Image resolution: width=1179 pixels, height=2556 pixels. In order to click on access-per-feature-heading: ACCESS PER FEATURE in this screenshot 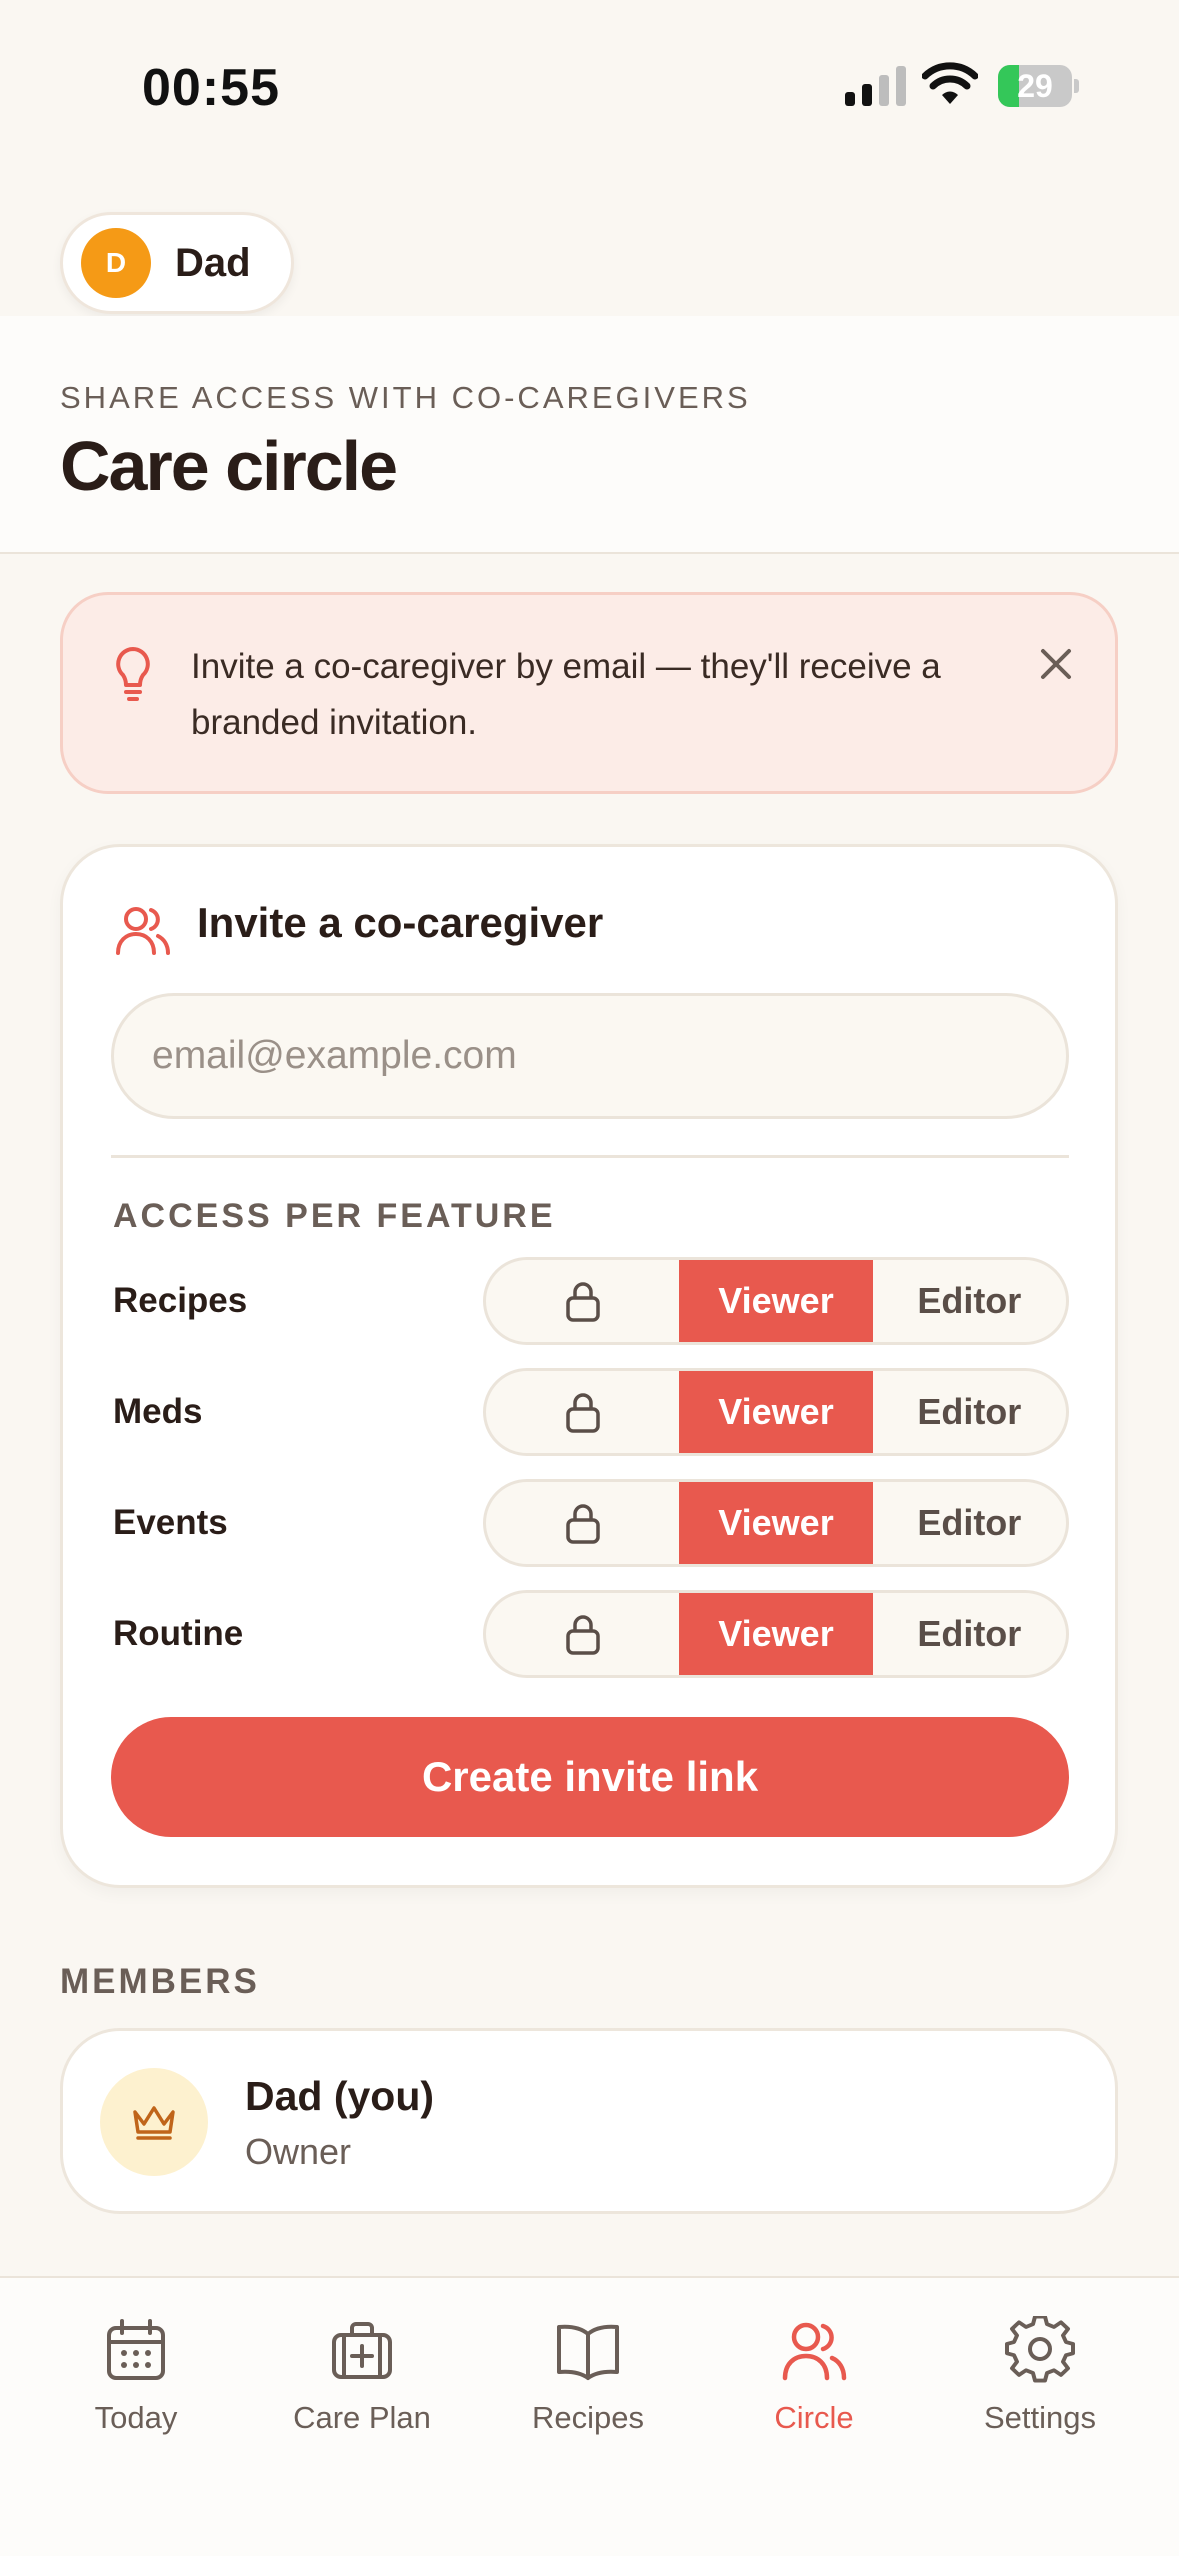, I will do `click(334, 1216)`.